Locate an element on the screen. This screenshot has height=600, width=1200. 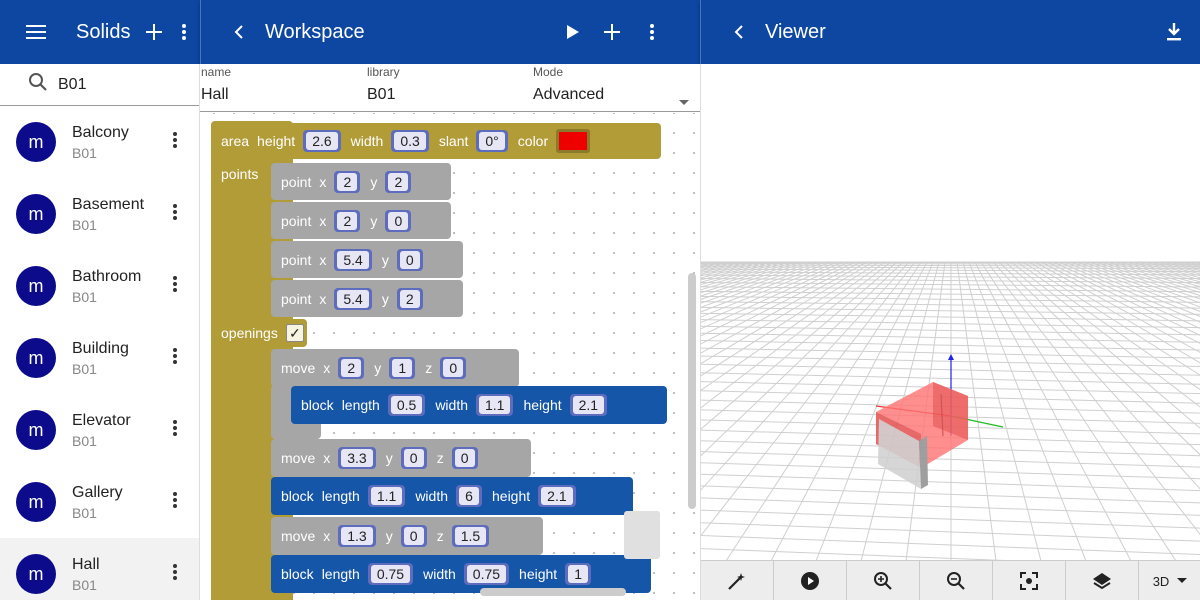
solid-name: Building is located at coordinates (100, 348).